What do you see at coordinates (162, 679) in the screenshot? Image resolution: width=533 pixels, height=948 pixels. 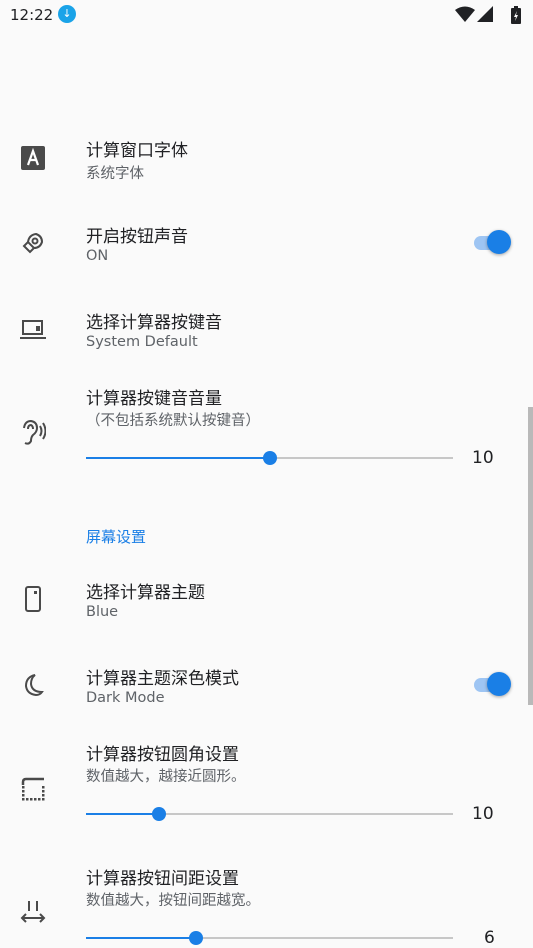 I see `setting-title: 计算器主题深色模式` at bounding box center [162, 679].